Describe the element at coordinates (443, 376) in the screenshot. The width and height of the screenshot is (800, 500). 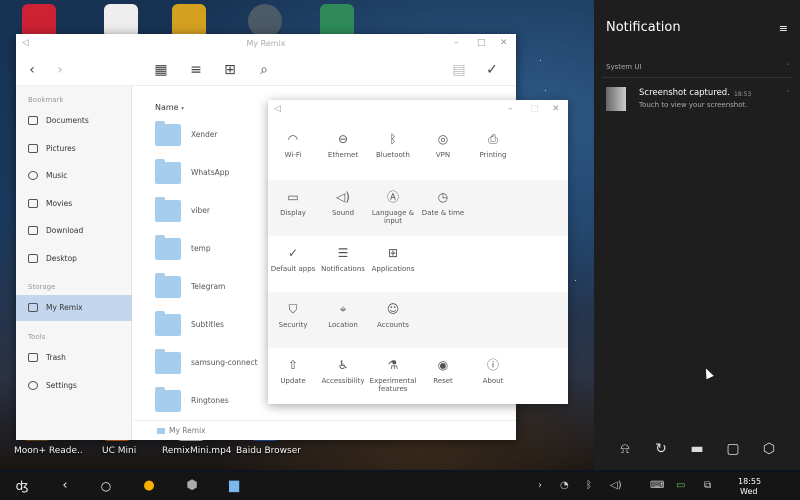
I see `setting-reset: ◉ Reset` at that location.